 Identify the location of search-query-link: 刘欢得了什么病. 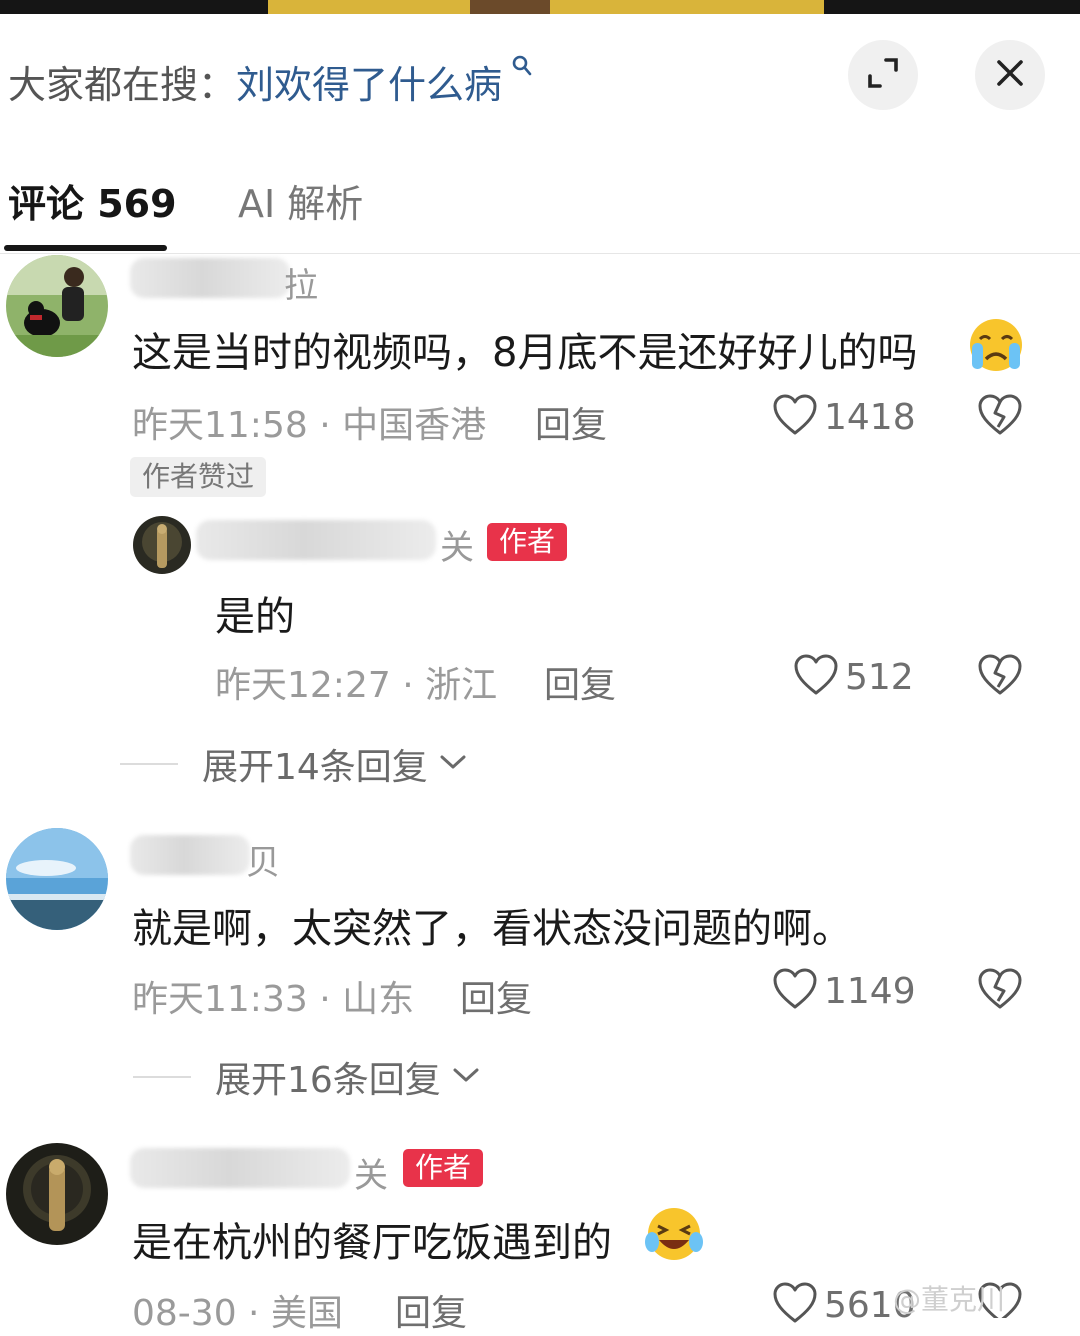
(369, 85).